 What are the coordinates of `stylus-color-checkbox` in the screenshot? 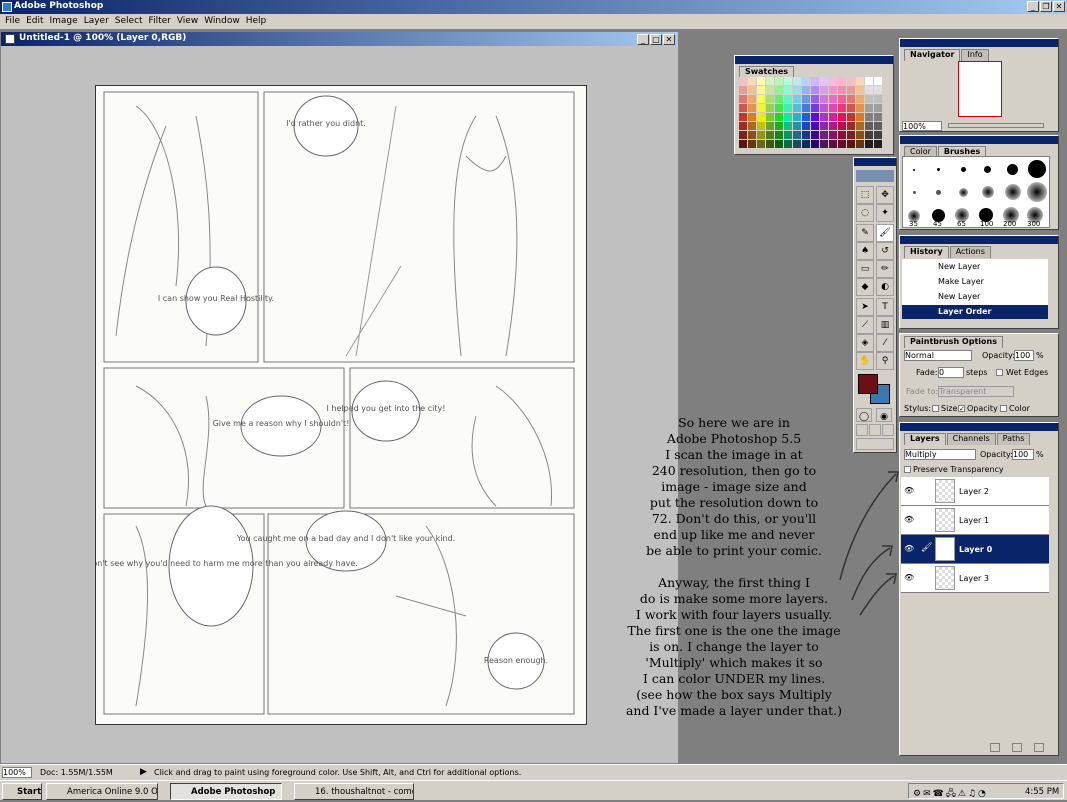 It's located at (1003, 408).